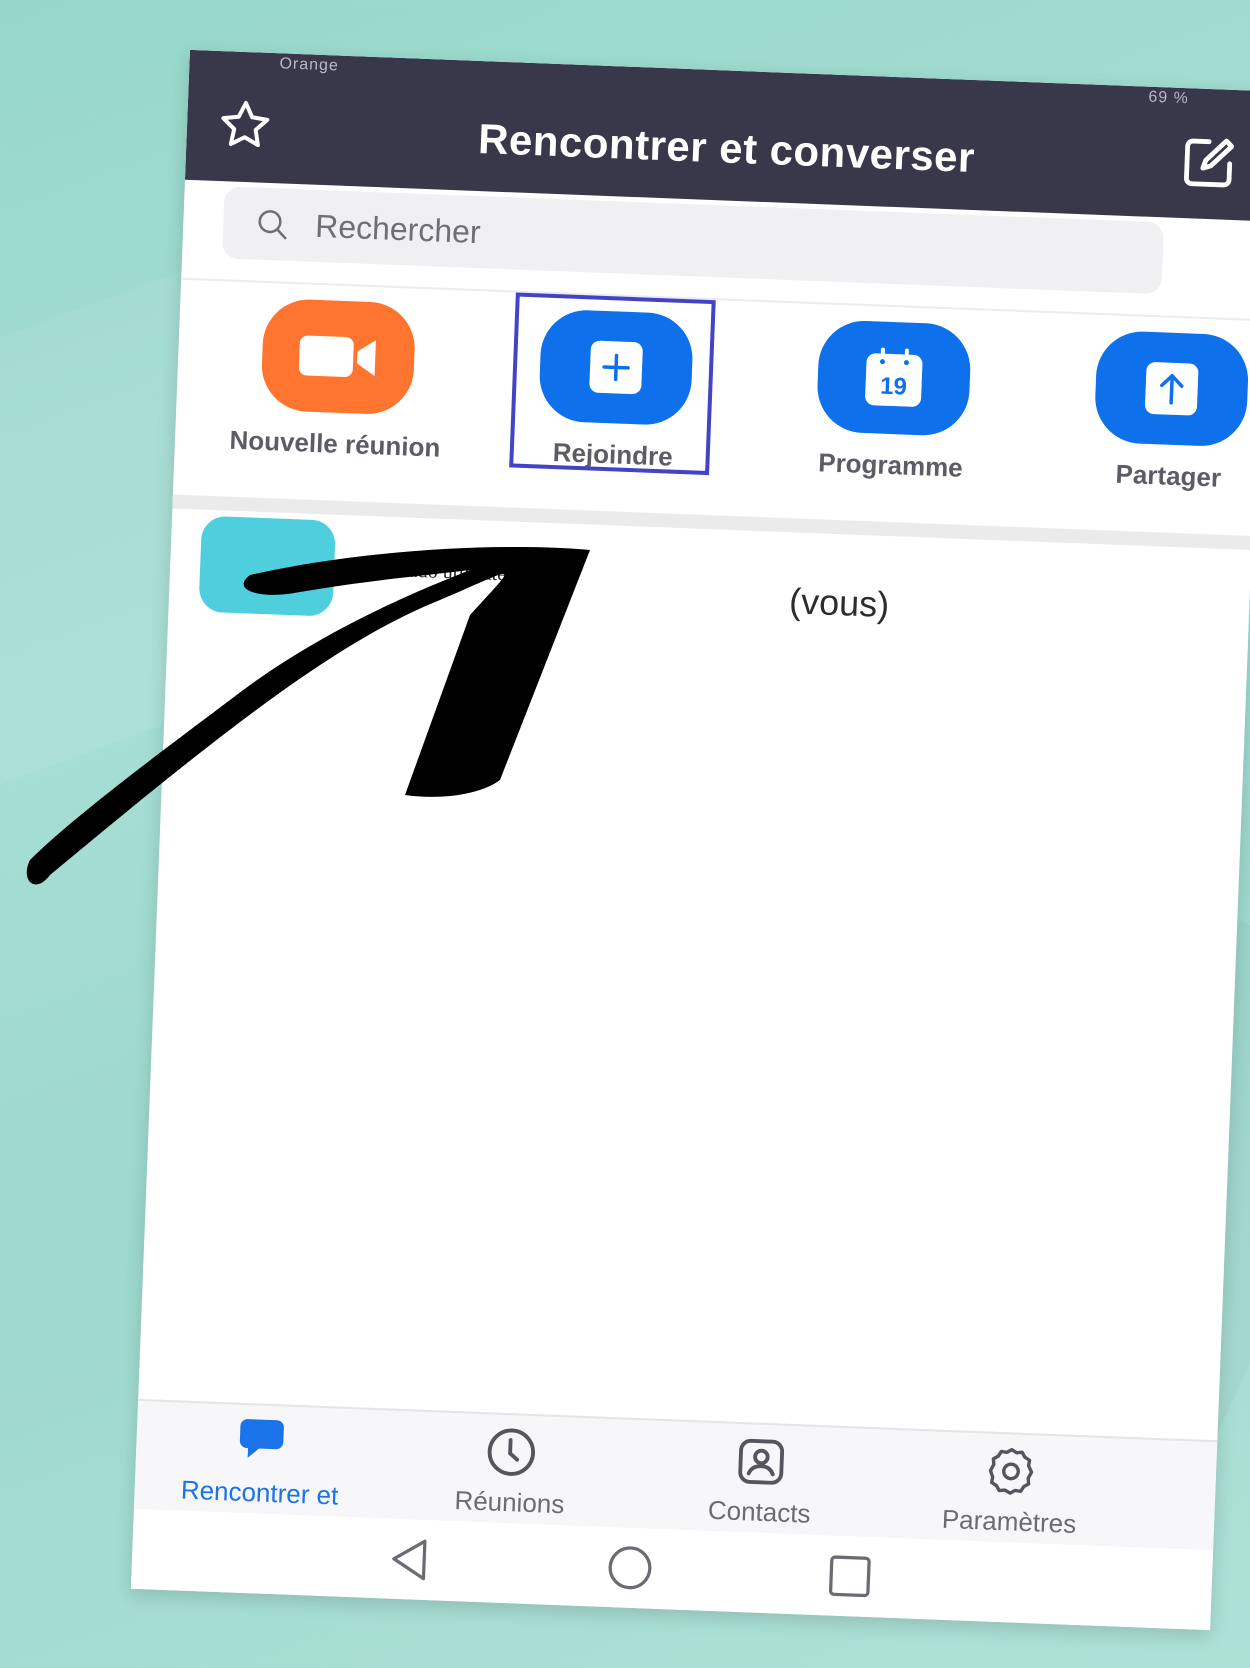 The image size is (1250, 1668). Describe the element at coordinates (261, 1438) in the screenshot. I see `chat-bubble-icon` at that location.